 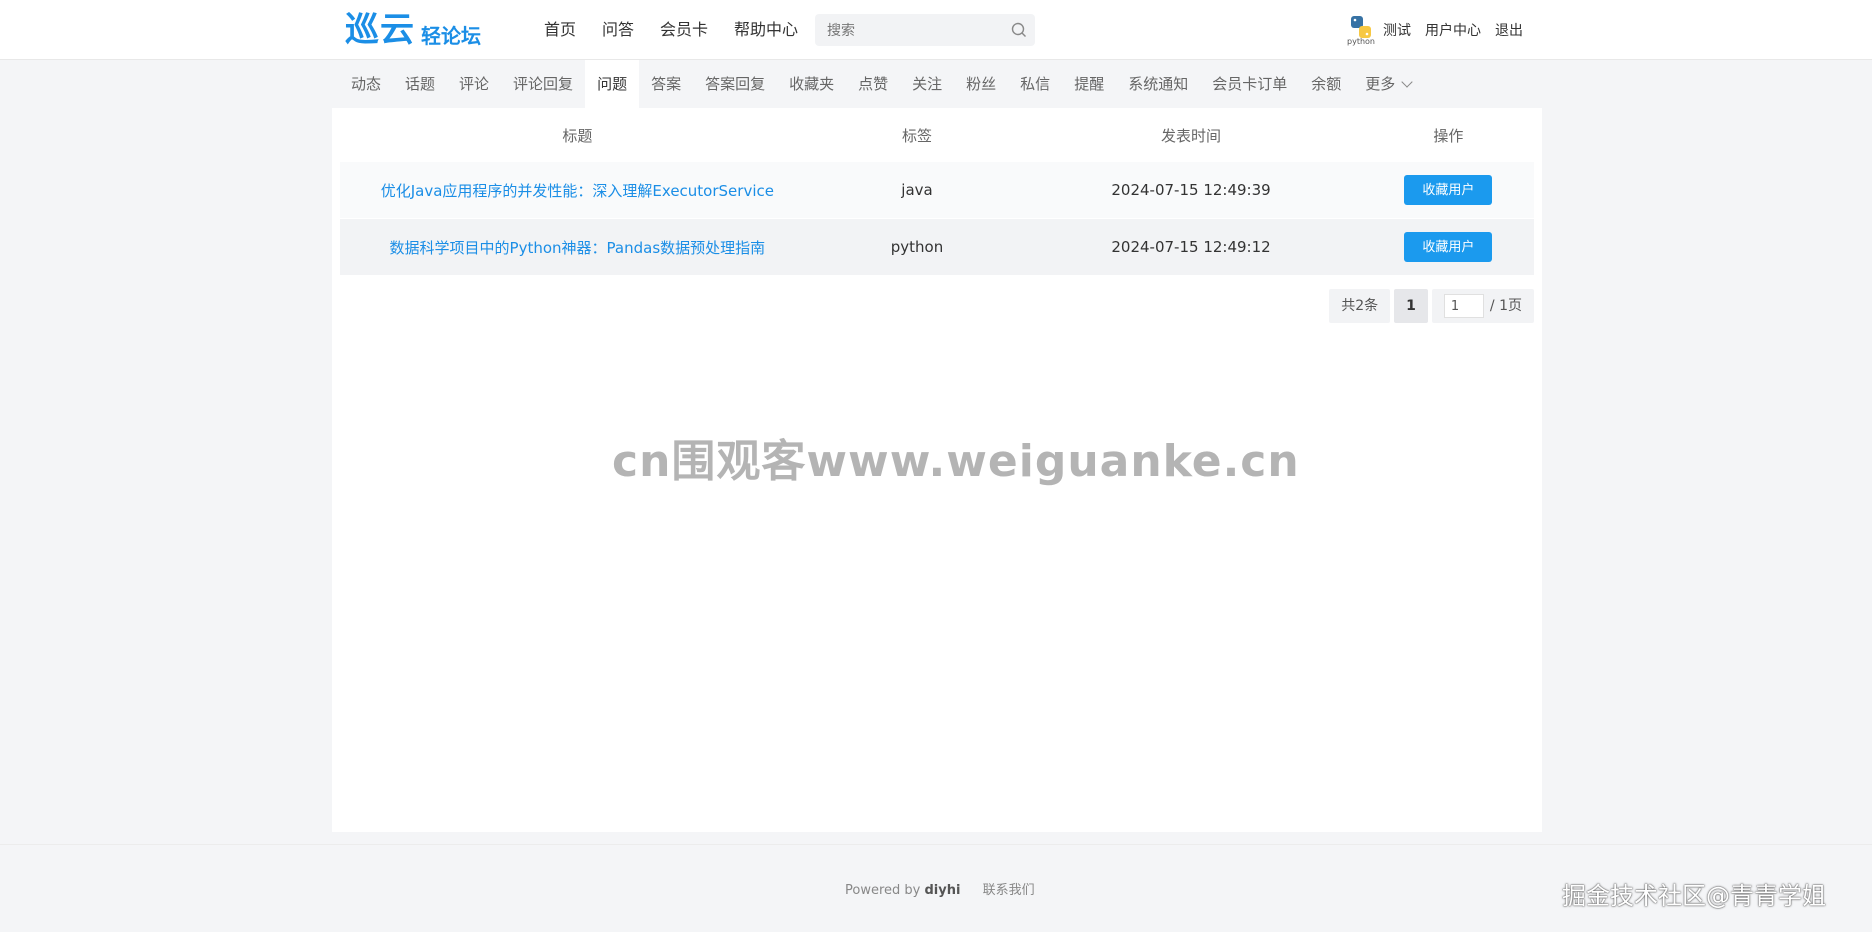 I want to click on tab-comment-replies: 评论回复, so click(x=543, y=84).